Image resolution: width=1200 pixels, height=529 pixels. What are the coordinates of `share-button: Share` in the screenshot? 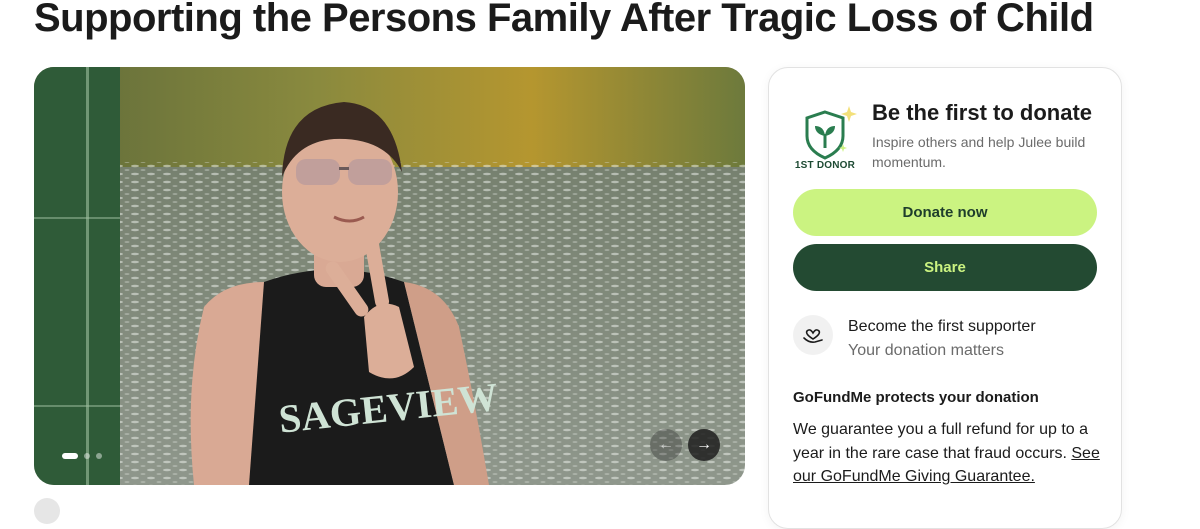 It's located at (945, 267).